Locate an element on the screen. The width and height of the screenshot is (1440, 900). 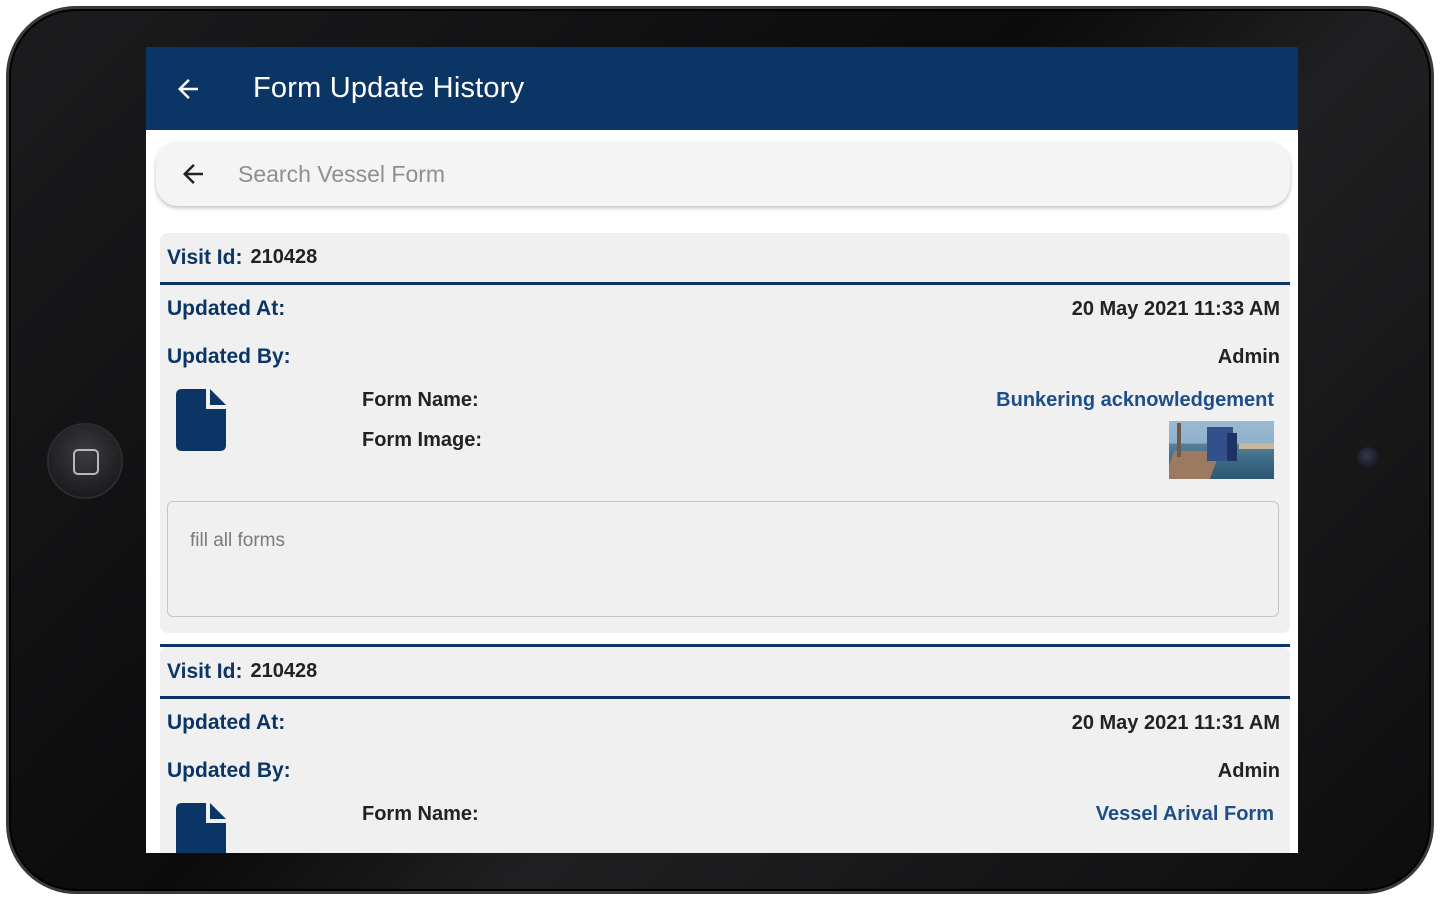
updated-at-value: 20 May 2021 11:31 AM is located at coordinates (1175, 722).